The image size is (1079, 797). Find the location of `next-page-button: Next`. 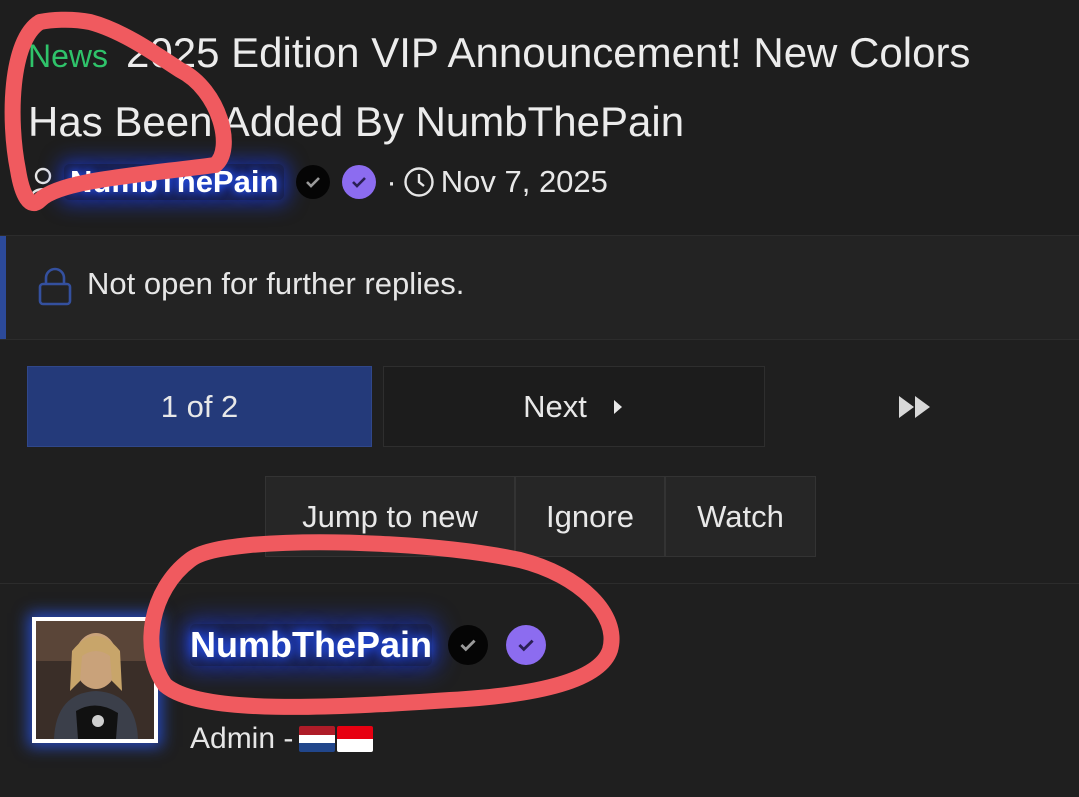

next-page-button: Next is located at coordinates (574, 406).